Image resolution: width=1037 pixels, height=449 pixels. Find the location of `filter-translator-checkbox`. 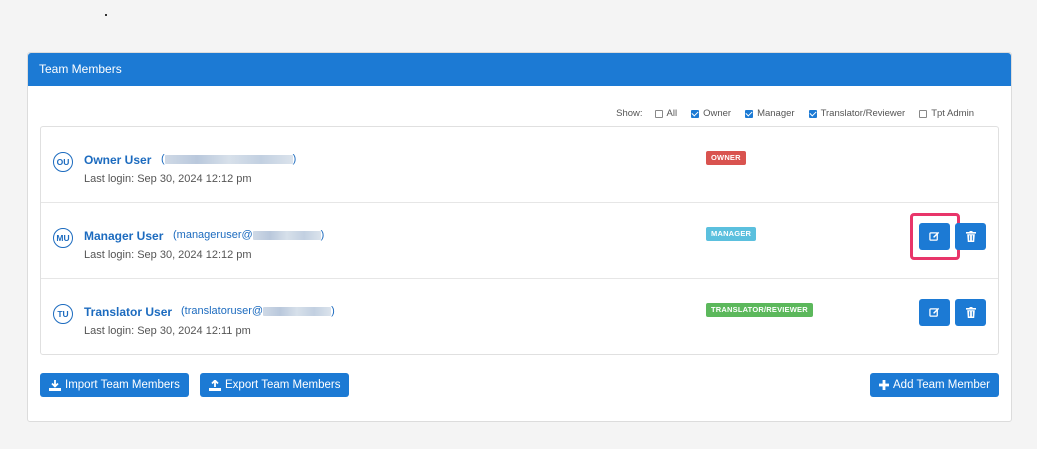

filter-translator-checkbox is located at coordinates (812, 113).